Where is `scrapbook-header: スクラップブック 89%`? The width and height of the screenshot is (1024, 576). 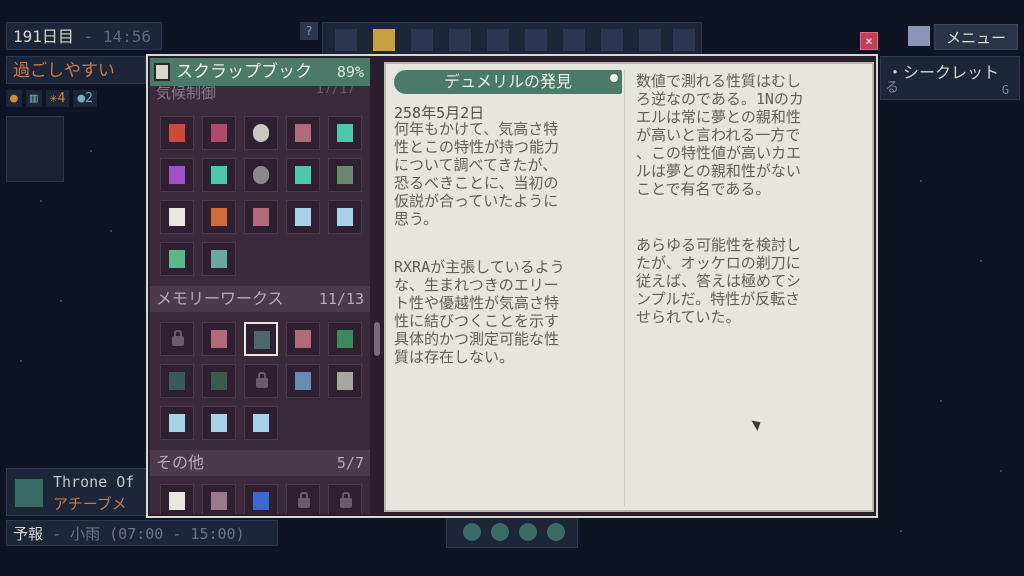 scrapbook-header: スクラップブック 89% is located at coordinates (260, 72).